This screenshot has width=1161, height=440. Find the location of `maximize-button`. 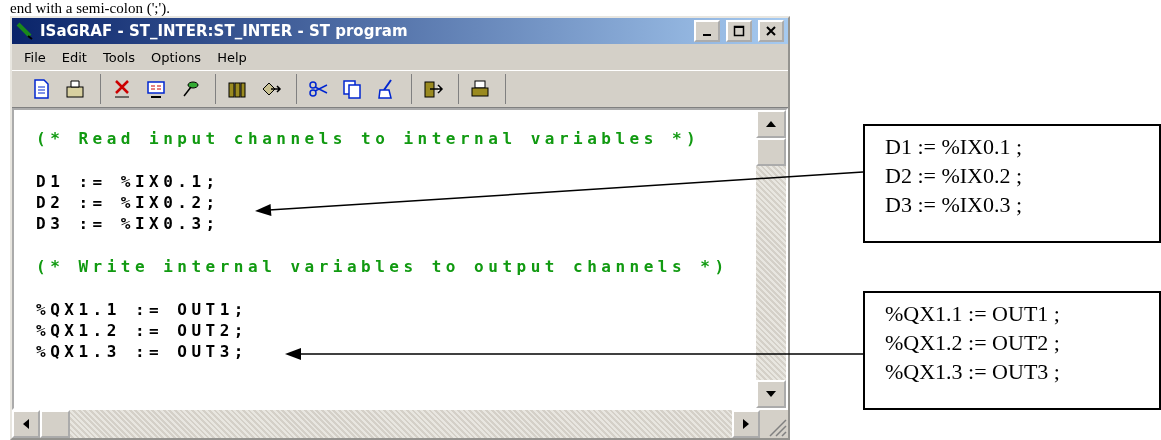

maximize-button is located at coordinates (739, 31).